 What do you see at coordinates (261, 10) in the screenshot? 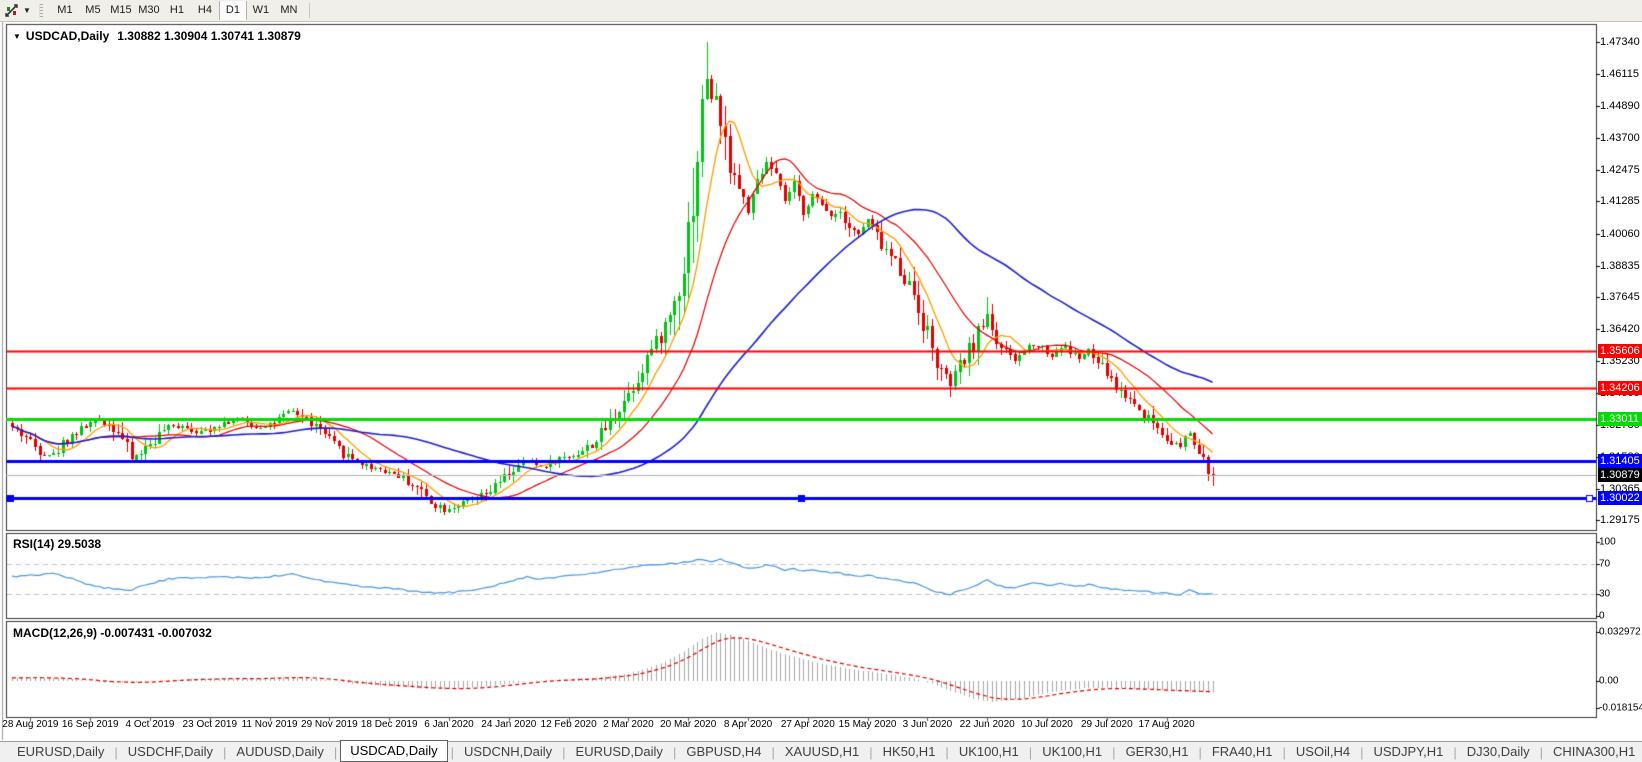
I see `timeframe-button-w1: W1` at bounding box center [261, 10].